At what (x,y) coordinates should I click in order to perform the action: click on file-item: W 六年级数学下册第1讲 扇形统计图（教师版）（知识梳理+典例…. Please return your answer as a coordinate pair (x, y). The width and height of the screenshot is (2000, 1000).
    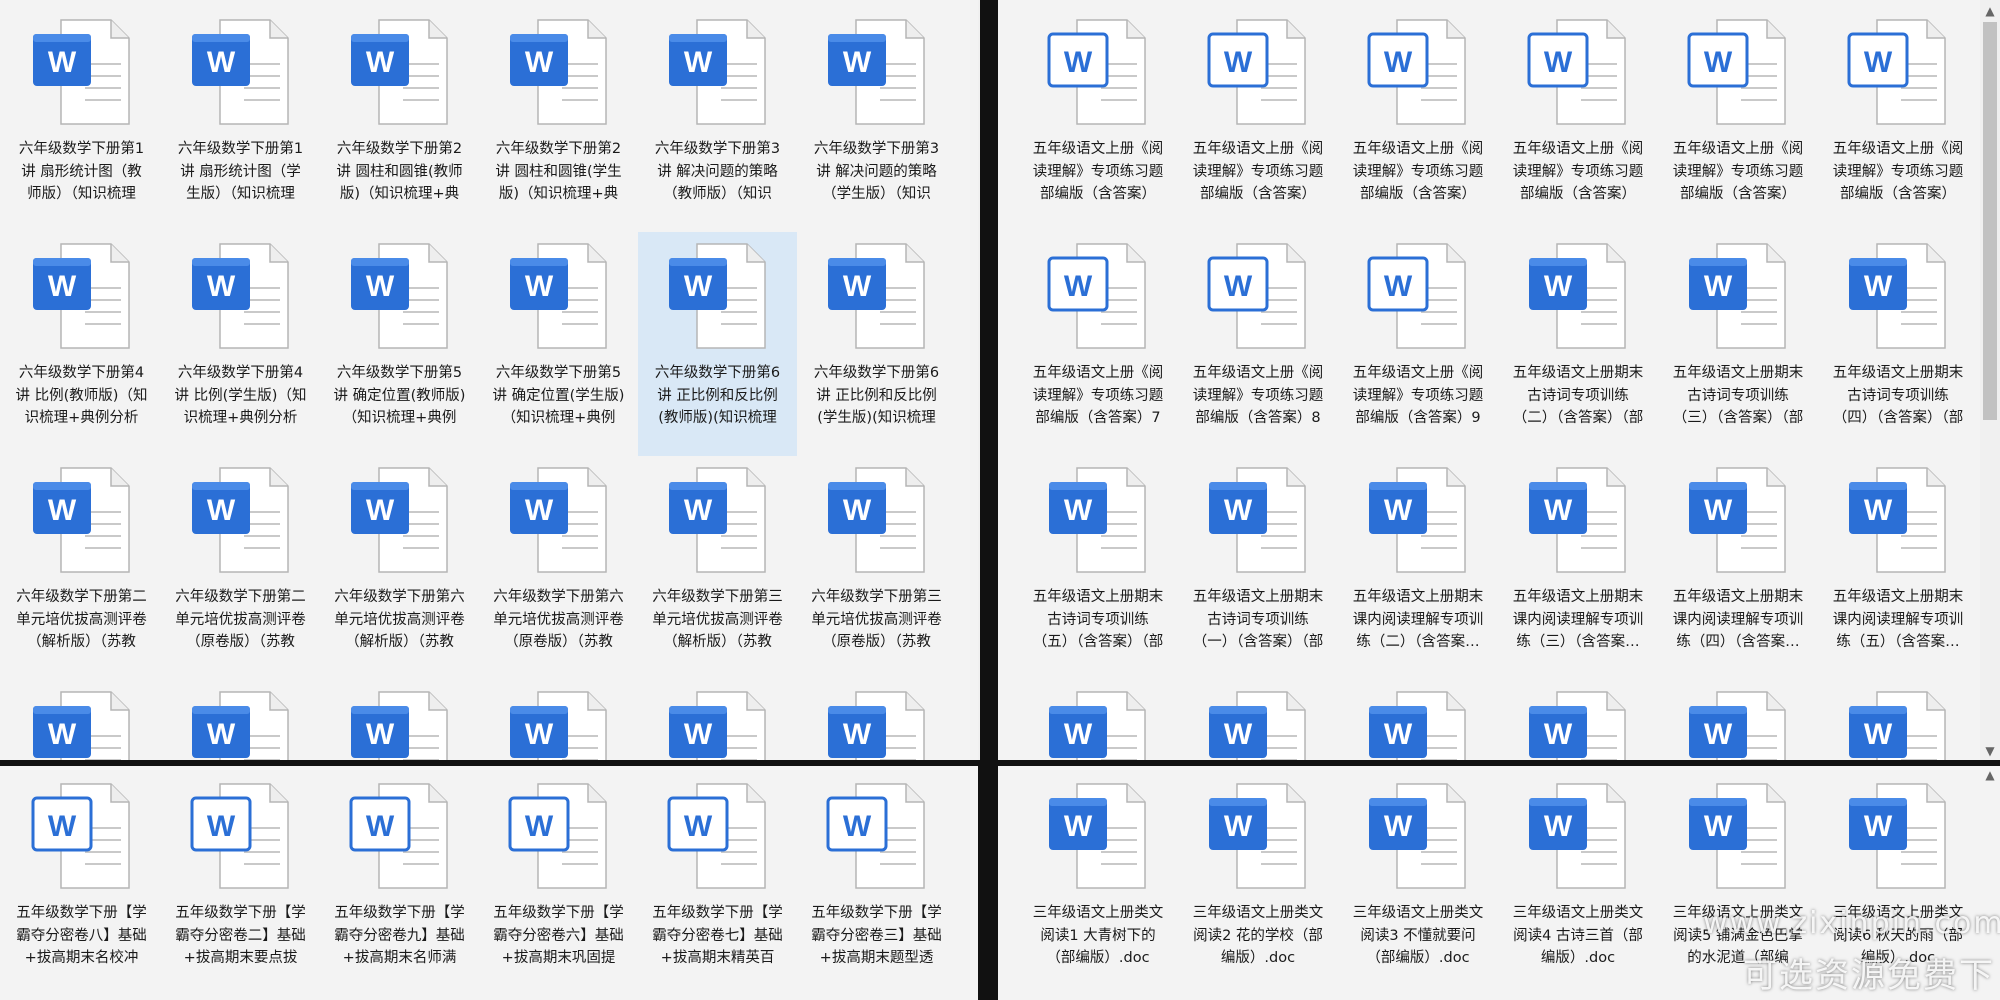
    Looking at the image, I should click on (81, 120).